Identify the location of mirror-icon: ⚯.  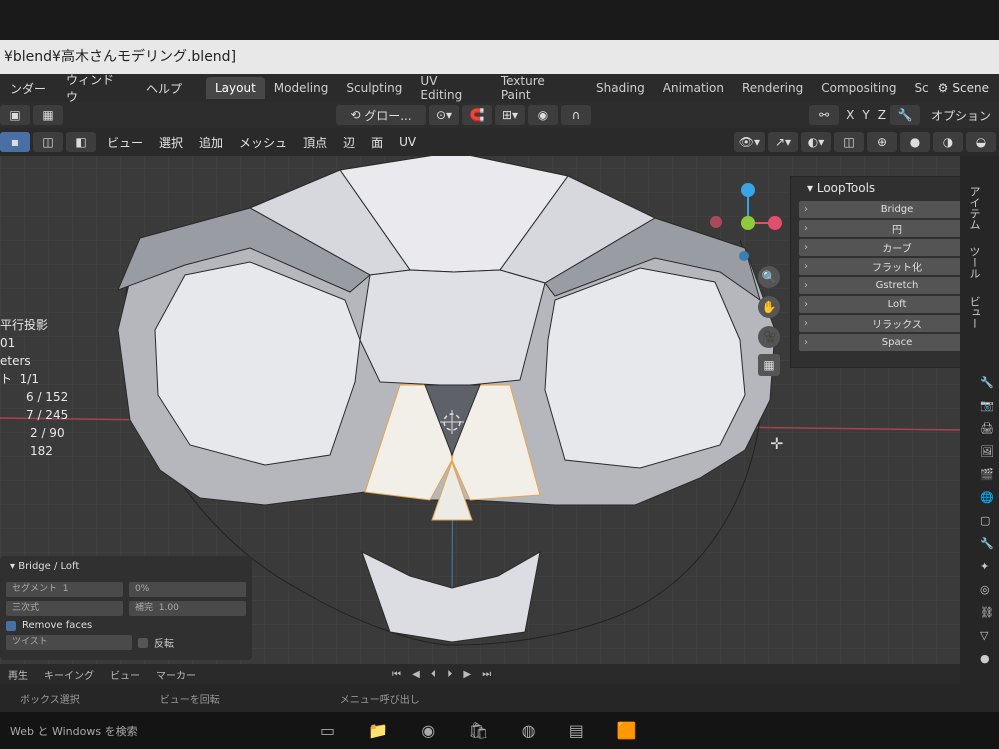
(824, 115).